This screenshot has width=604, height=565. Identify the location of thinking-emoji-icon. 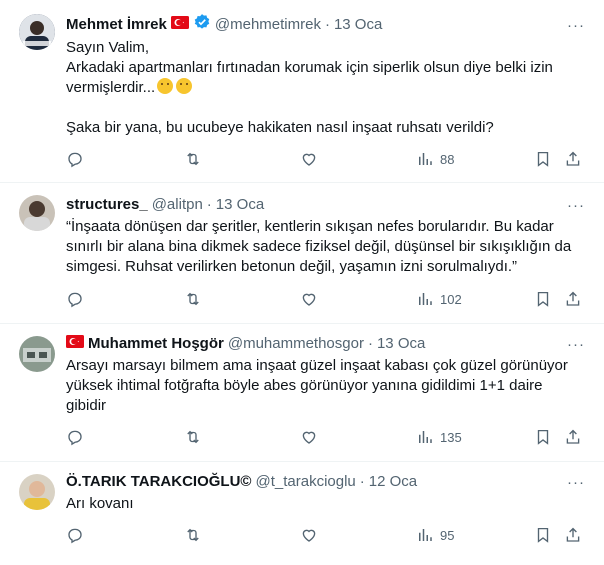
(165, 86).